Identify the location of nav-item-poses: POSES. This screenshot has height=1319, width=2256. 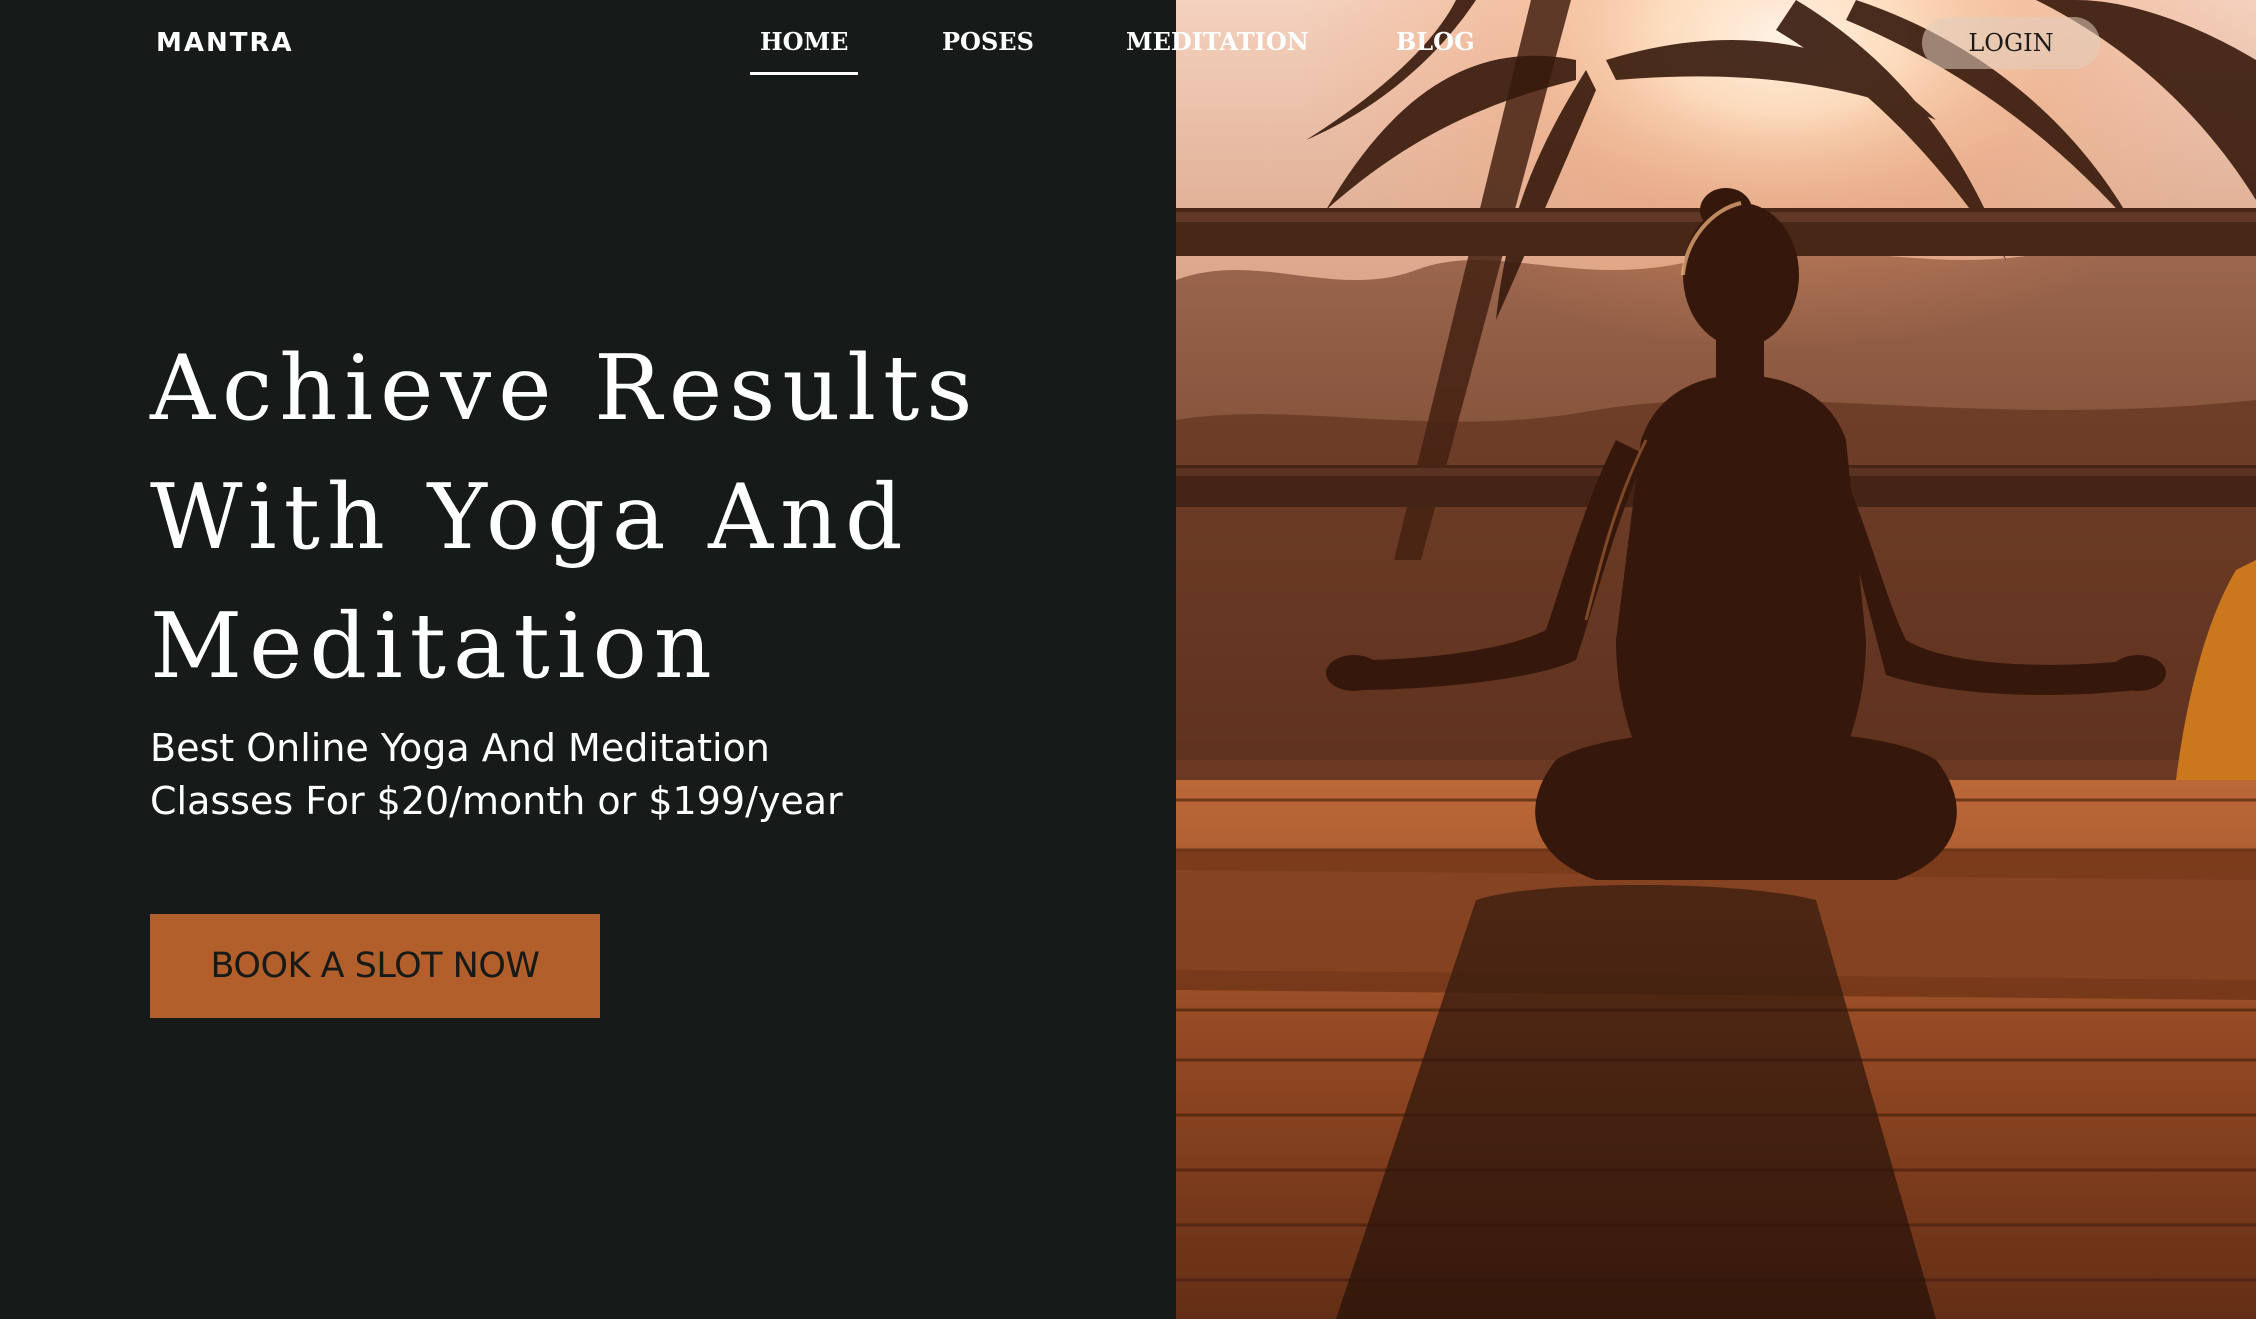
(988, 42).